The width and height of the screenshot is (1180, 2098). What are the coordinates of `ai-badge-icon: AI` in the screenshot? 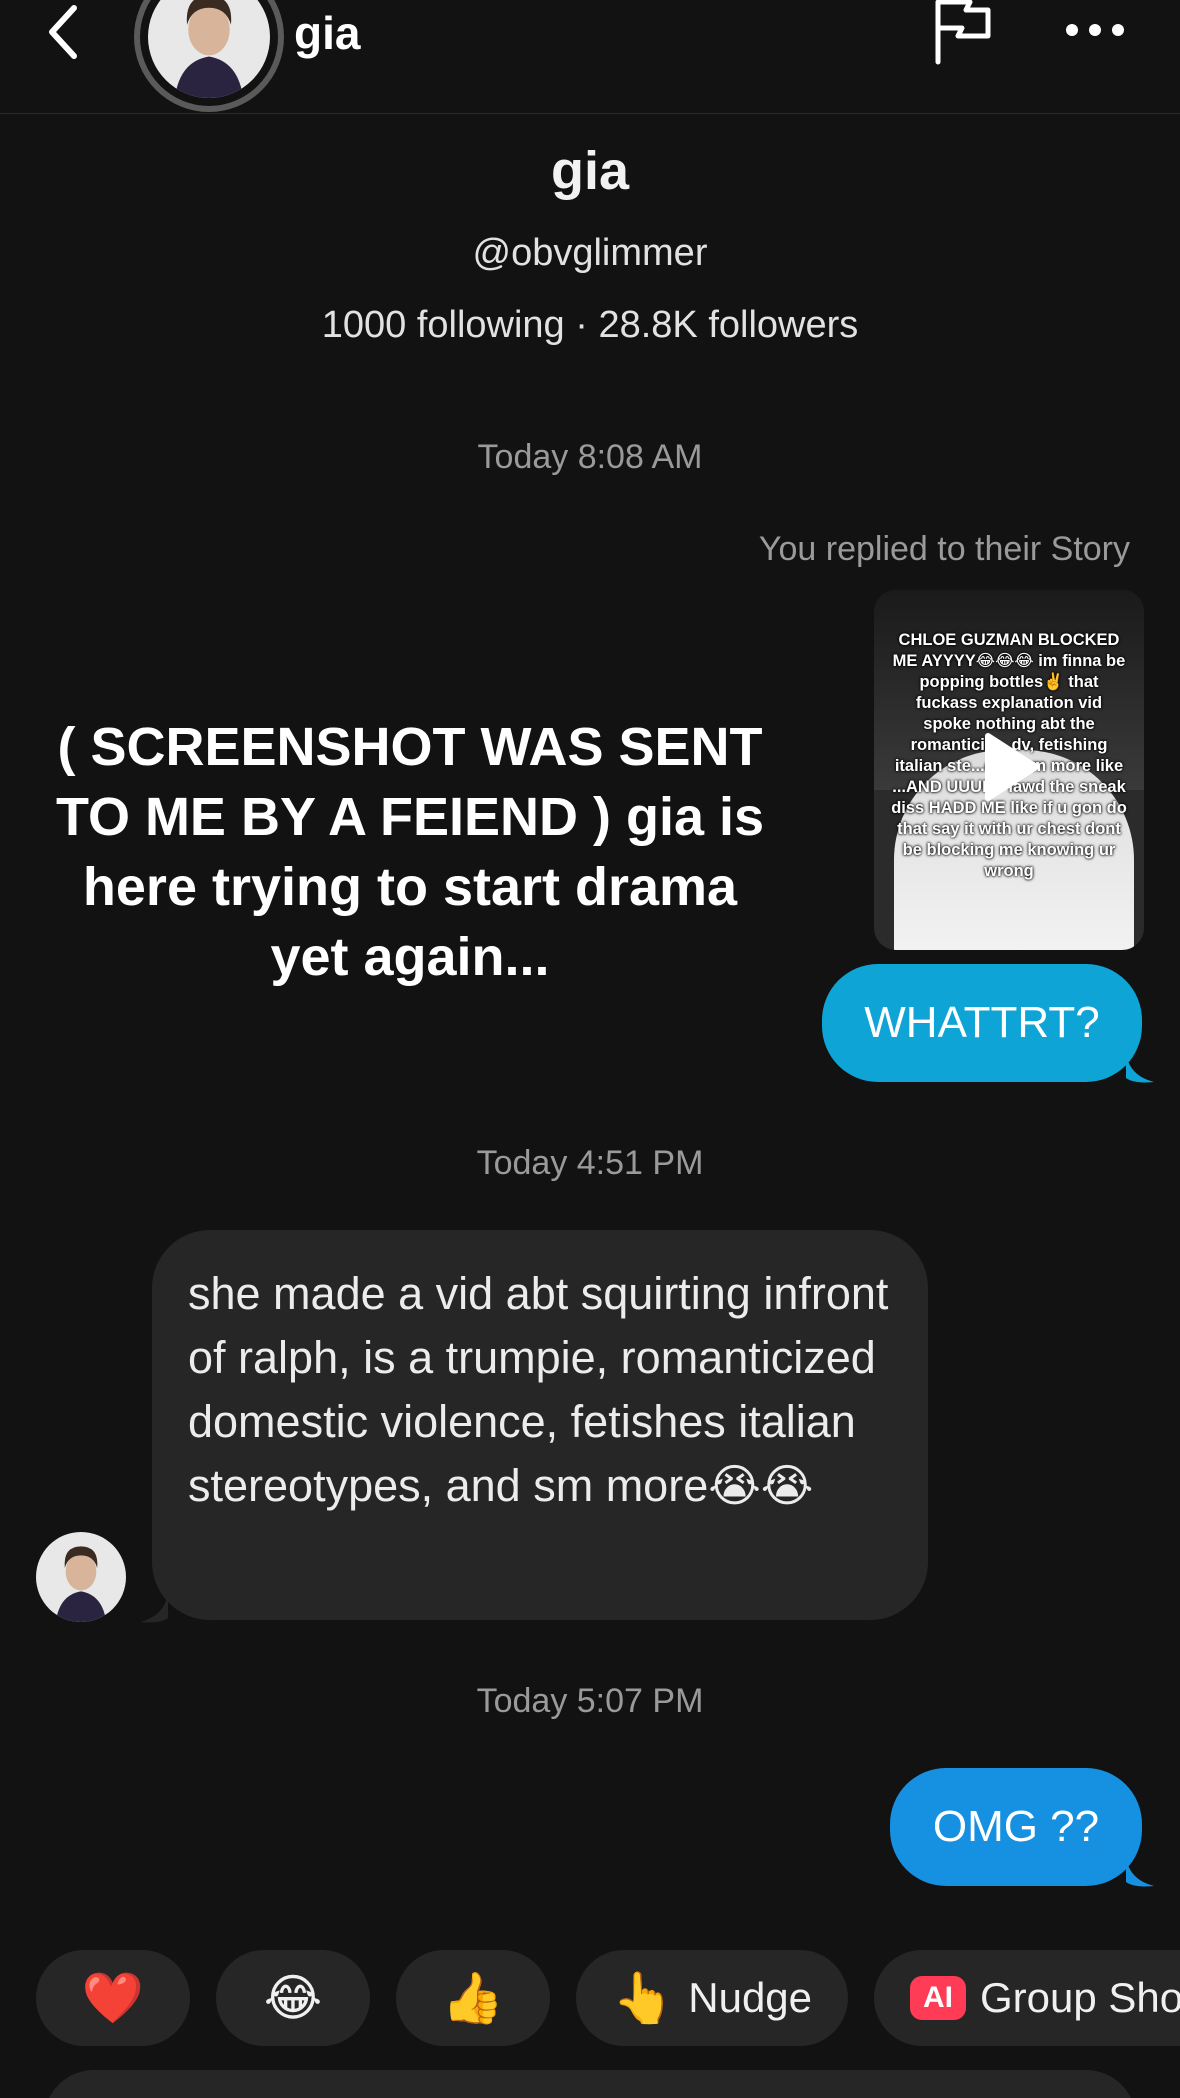 It's located at (938, 1998).